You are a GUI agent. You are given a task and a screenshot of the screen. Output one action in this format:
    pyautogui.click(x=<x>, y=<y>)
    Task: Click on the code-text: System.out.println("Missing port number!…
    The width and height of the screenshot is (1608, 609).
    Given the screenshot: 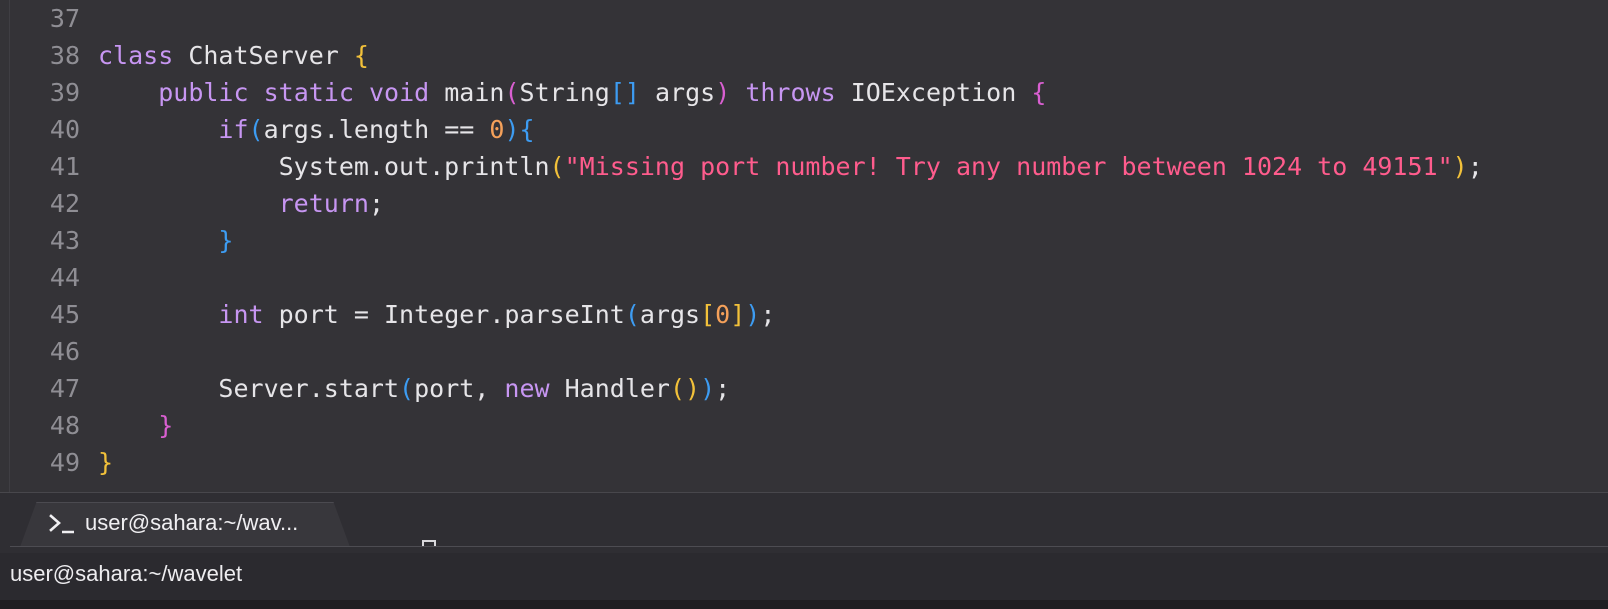 What is the action you would take?
    pyautogui.click(x=790, y=167)
    